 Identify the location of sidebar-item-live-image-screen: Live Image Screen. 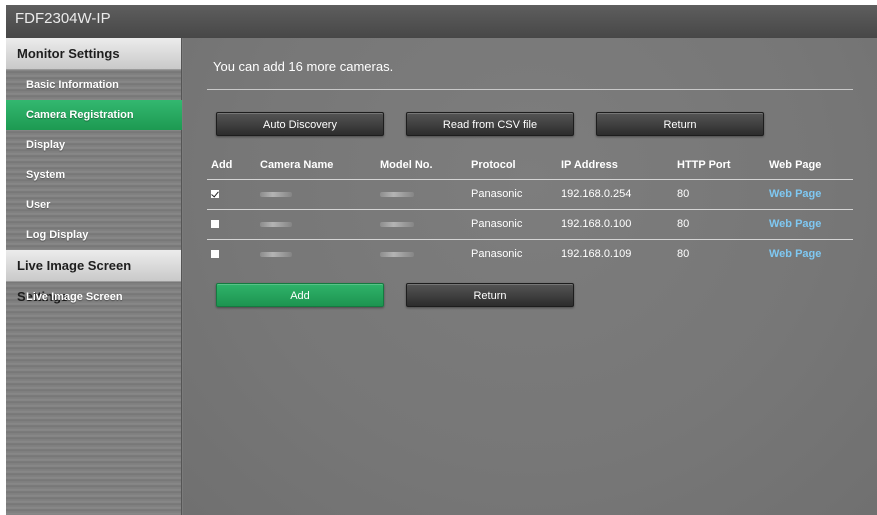
(93, 297).